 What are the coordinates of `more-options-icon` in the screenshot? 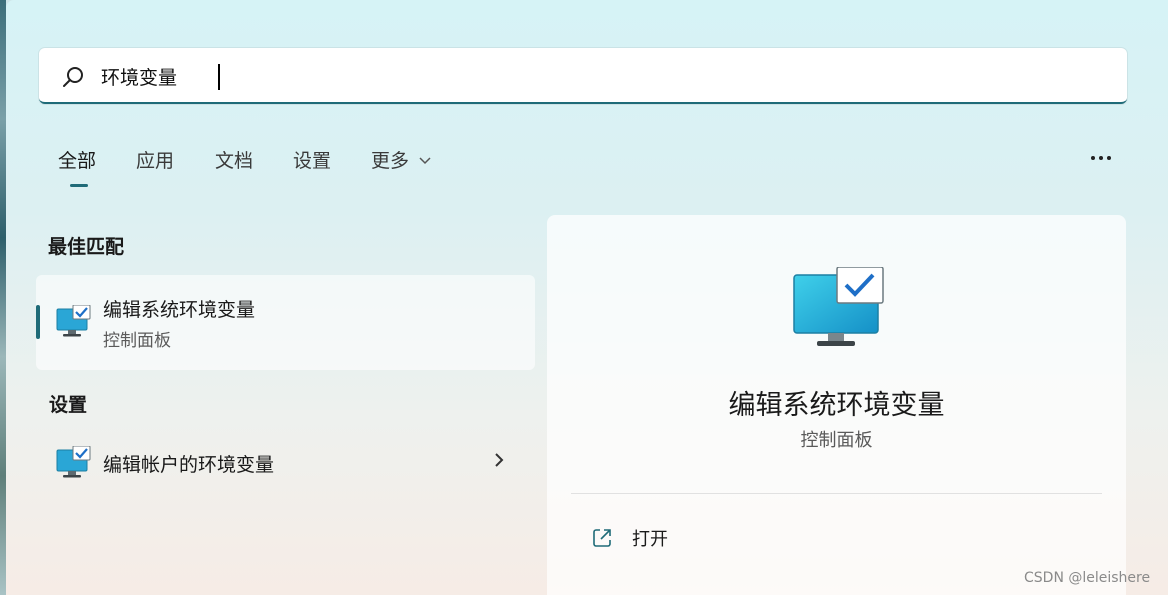 It's located at (1093, 158).